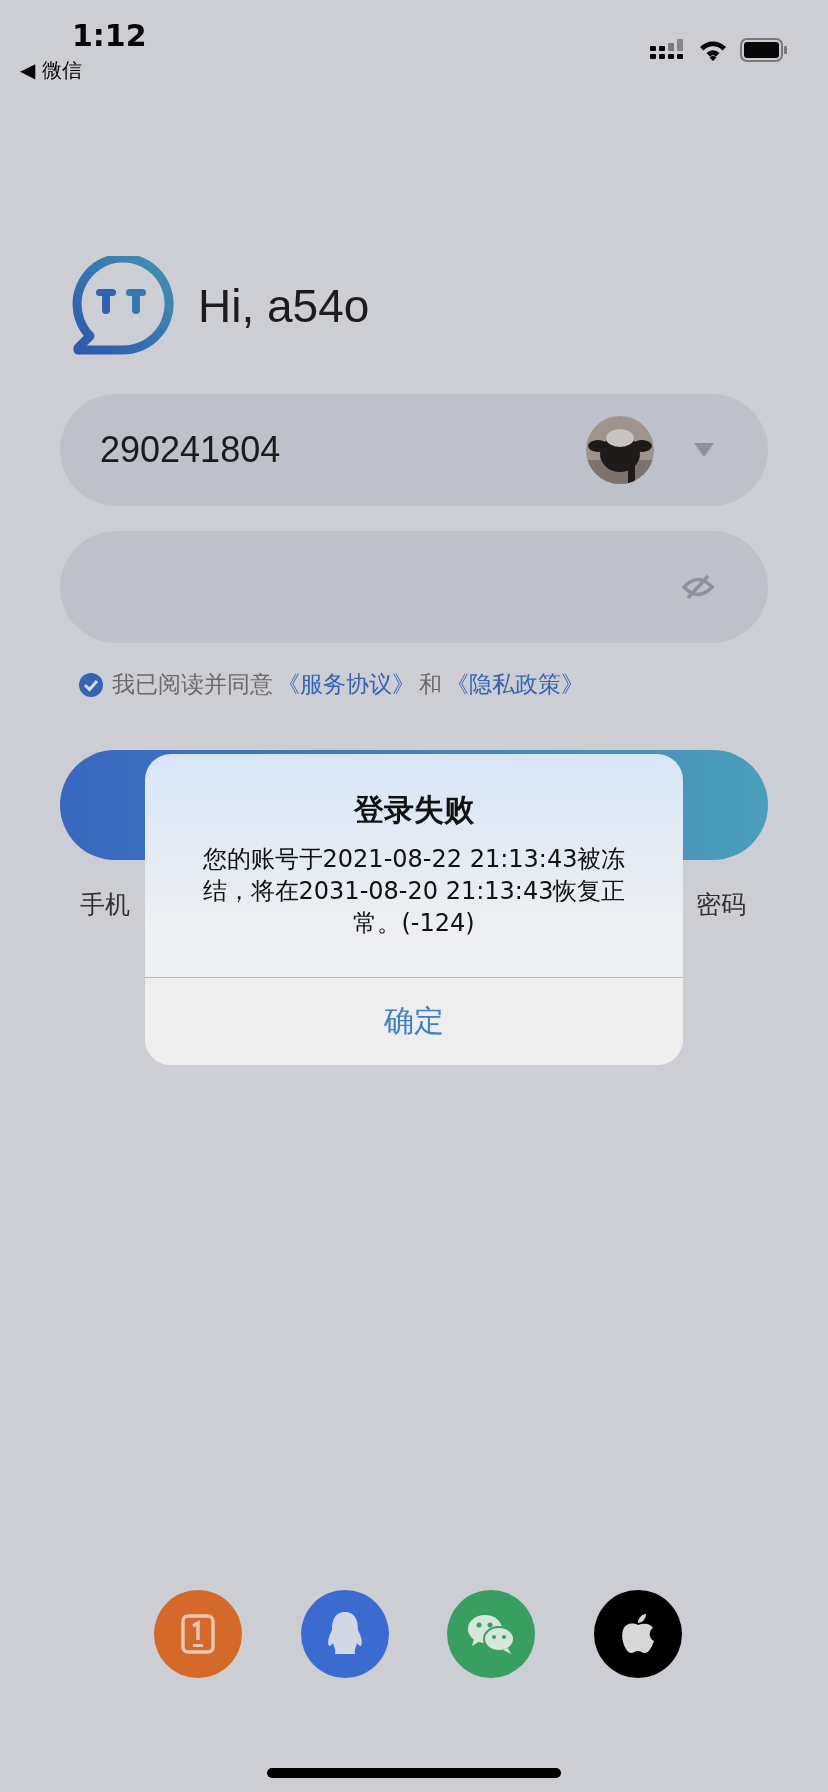 The height and width of the screenshot is (1792, 828). What do you see at coordinates (198, 1634) in the screenshot?
I see `phone-icon` at bounding box center [198, 1634].